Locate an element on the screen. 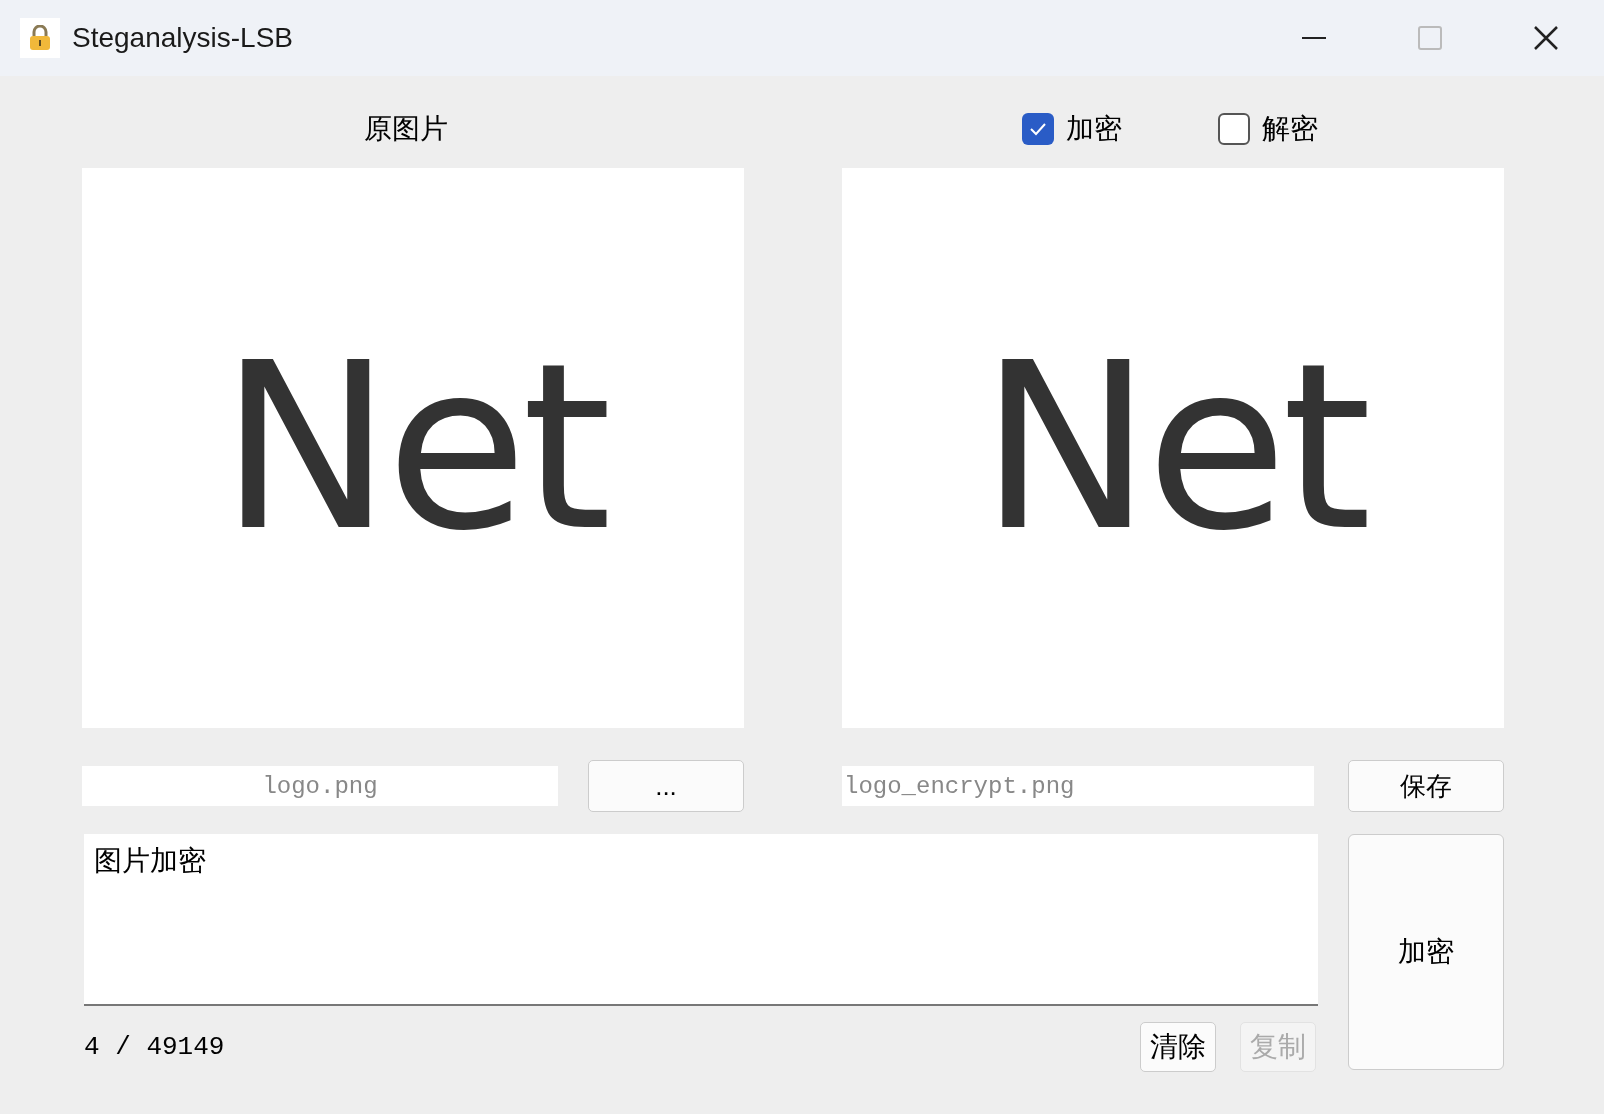  character-counter: 4 / 49149 is located at coordinates (154, 1047).